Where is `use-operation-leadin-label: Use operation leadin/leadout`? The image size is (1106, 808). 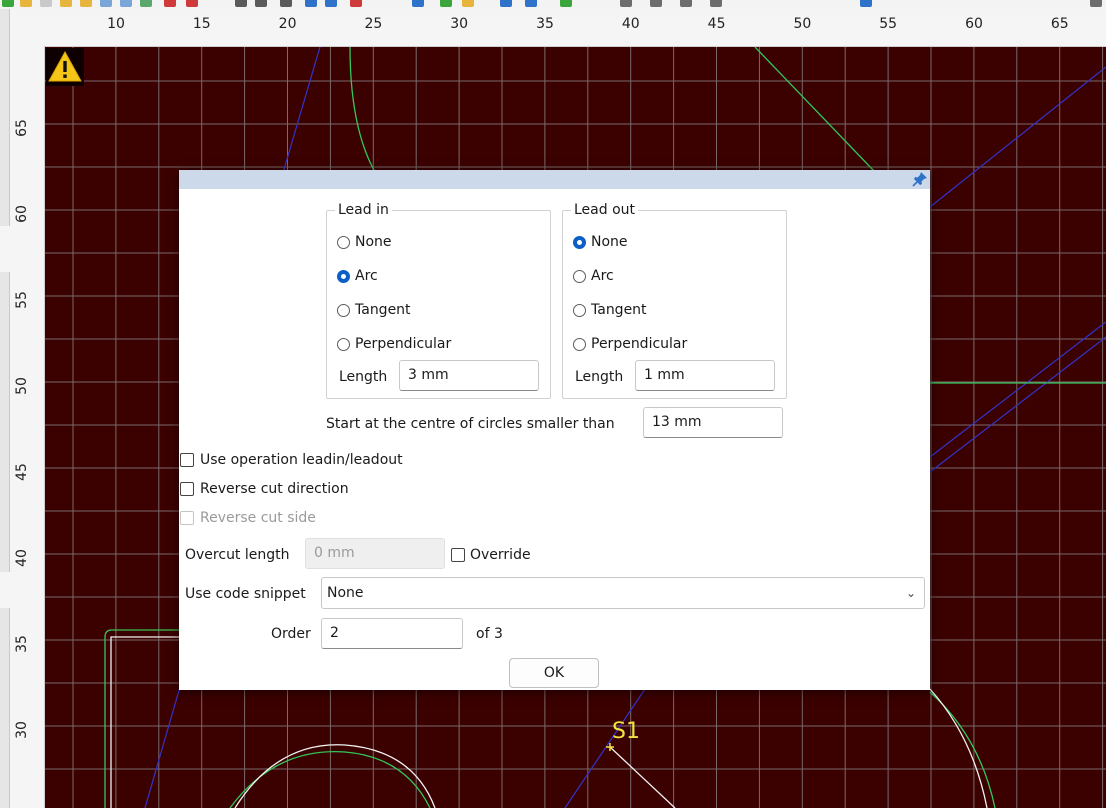
use-operation-leadin-label: Use operation leadin/leadout is located at coordinates (301, 460).